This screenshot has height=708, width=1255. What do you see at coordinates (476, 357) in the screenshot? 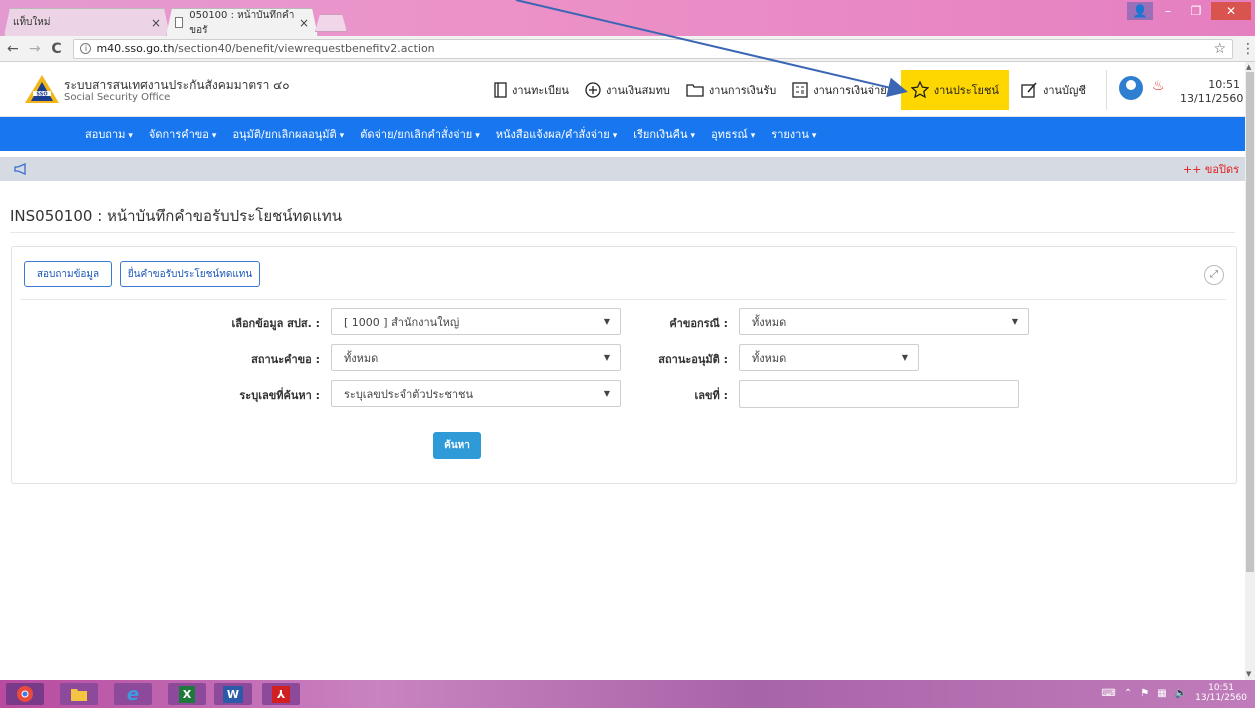
I see `request-status-select: ทั้งหมด ▼` at bounding box center [476, 357].